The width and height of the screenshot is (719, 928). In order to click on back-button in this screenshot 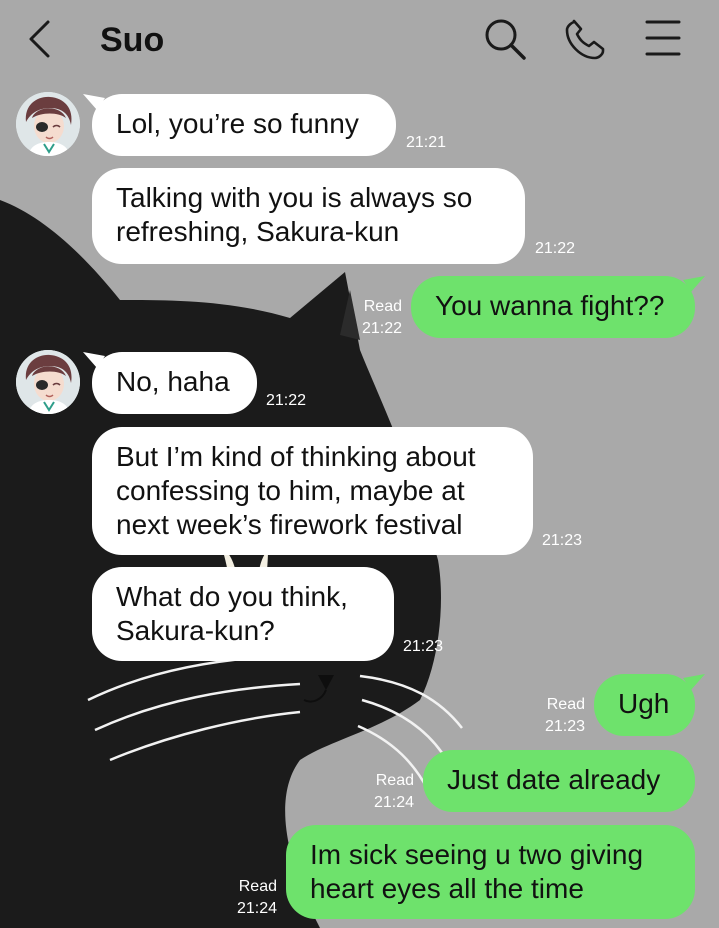, I will do `click(40, 38)`.